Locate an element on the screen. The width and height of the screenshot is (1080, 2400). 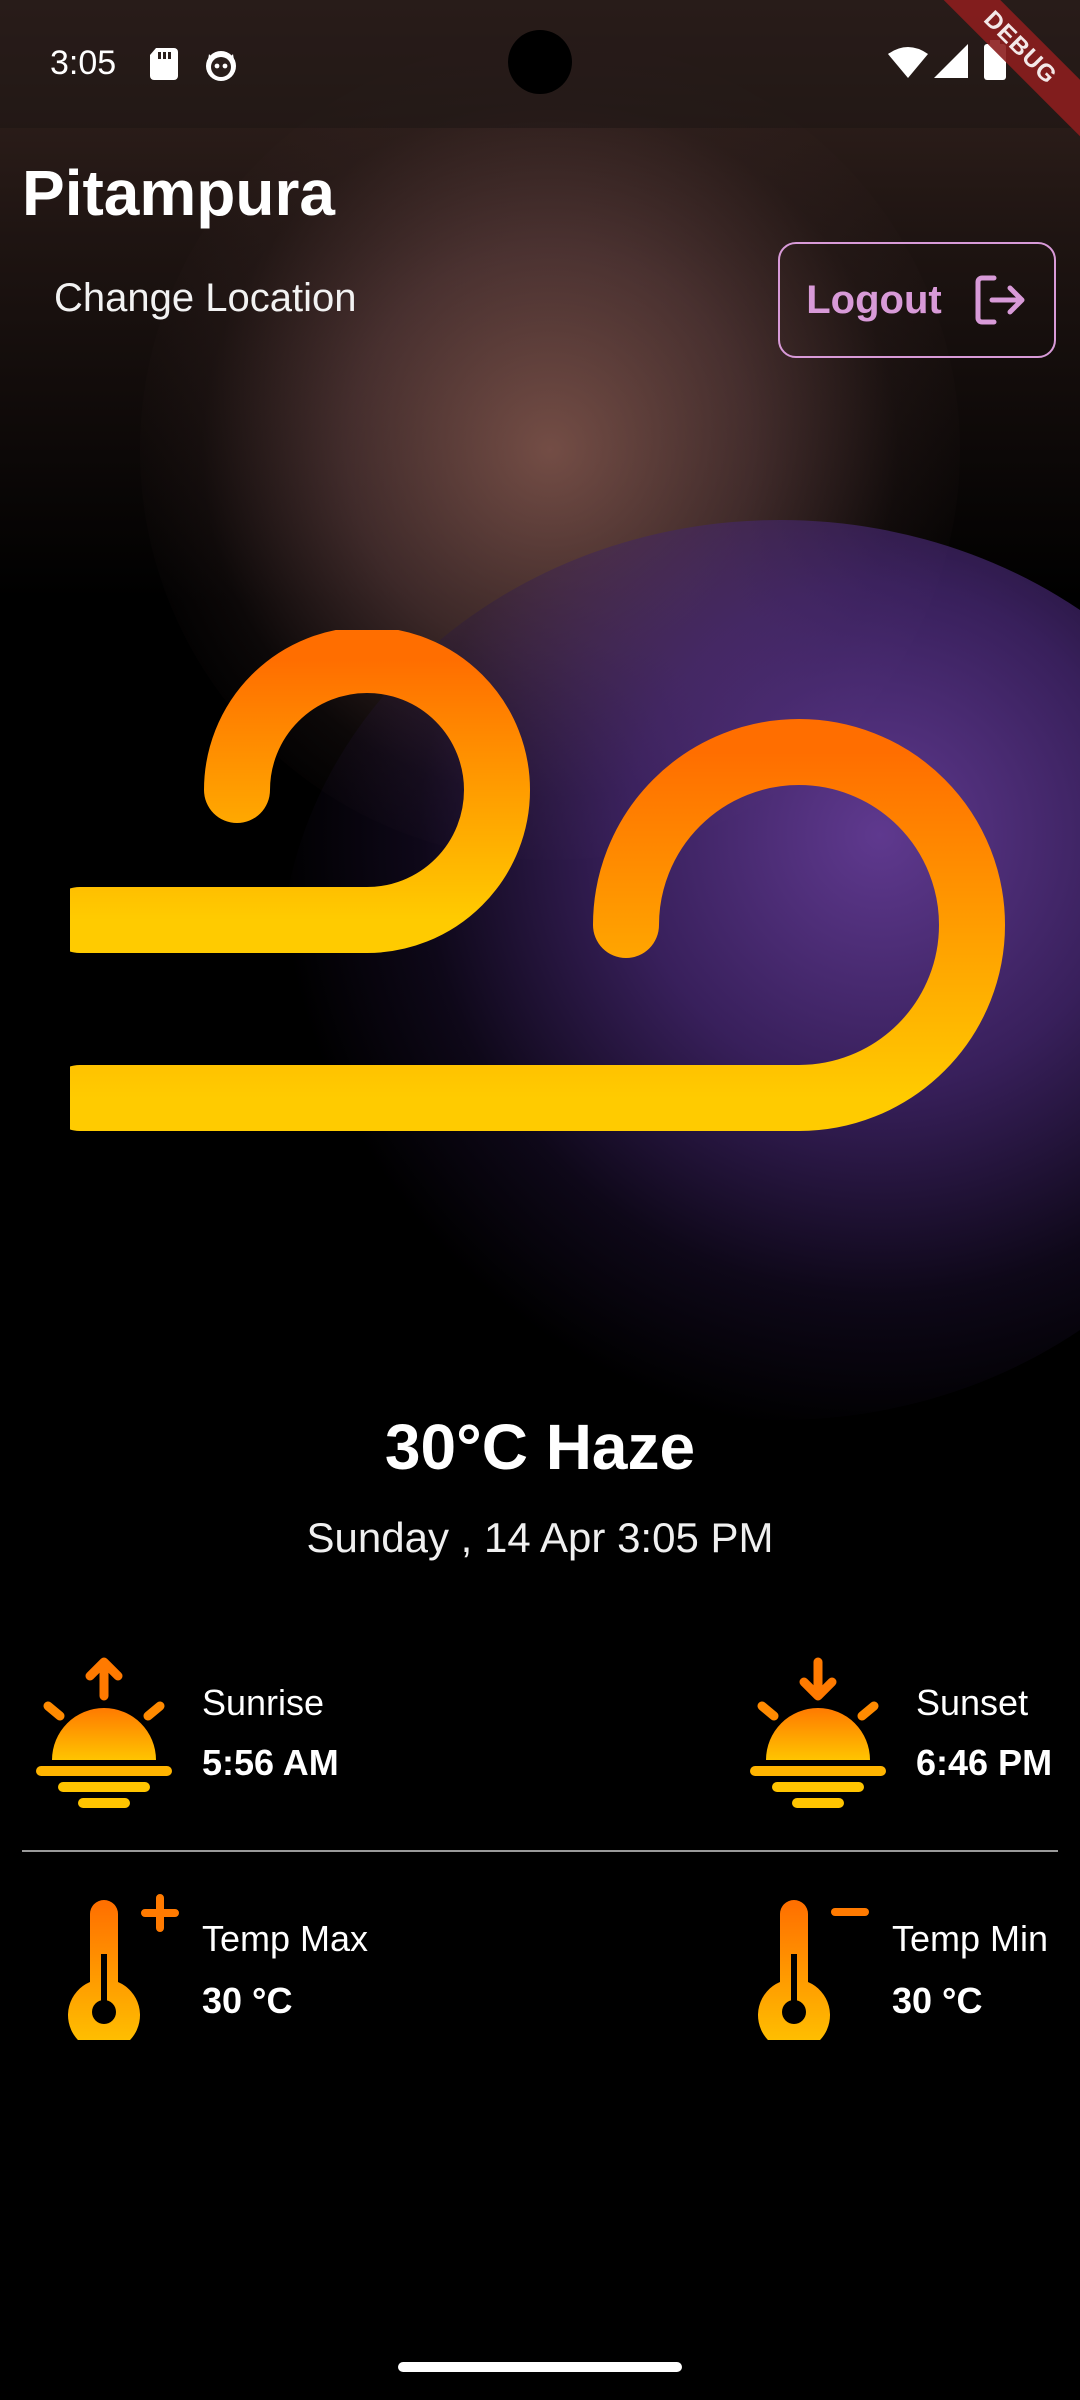
wifi-icon is located at coordinates (908, 62).